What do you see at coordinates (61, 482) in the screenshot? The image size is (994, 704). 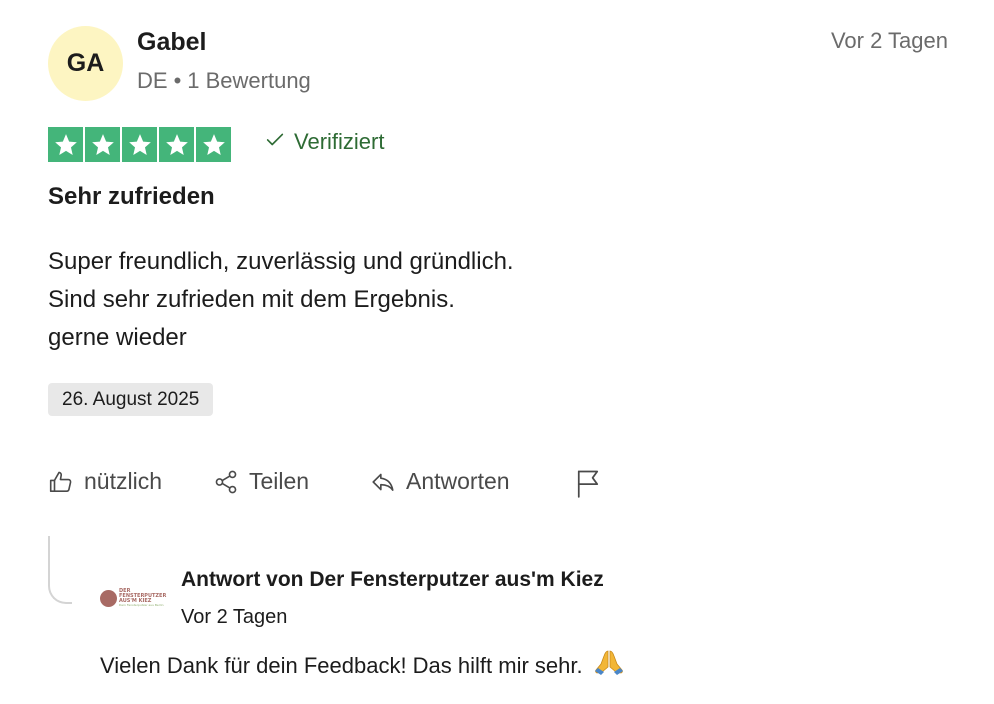 I see `thumbs-up-icon` at bounding box center [61, 482].